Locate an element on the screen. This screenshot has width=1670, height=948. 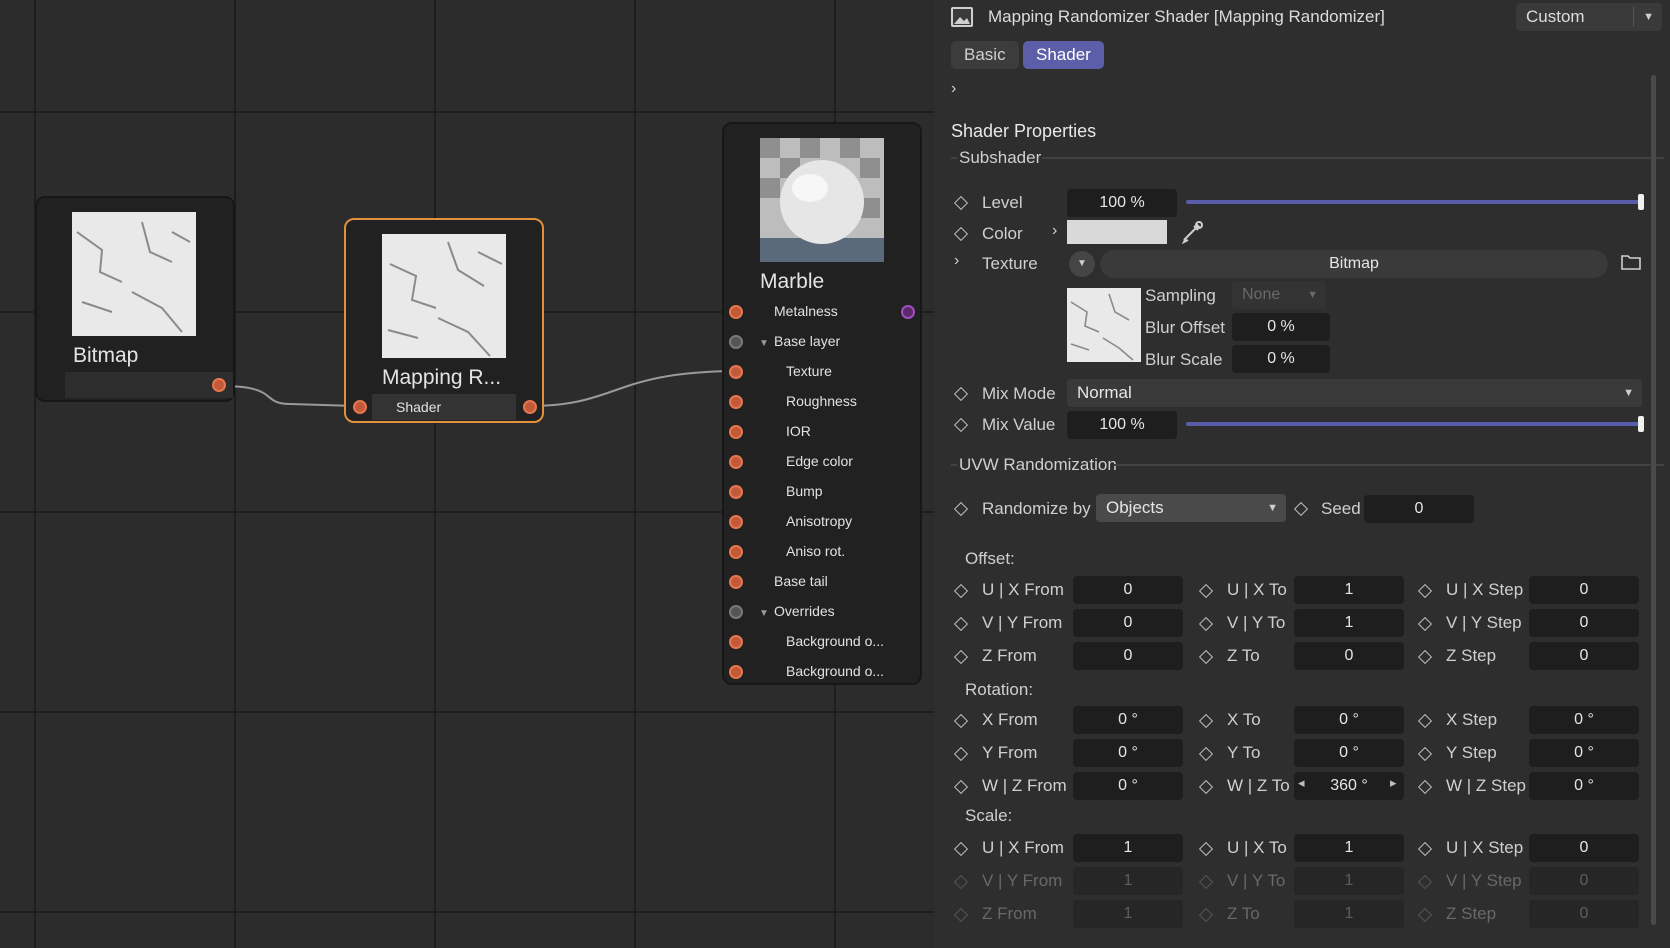
expand-chevron-icon: › is located at coordinates (953, 89).